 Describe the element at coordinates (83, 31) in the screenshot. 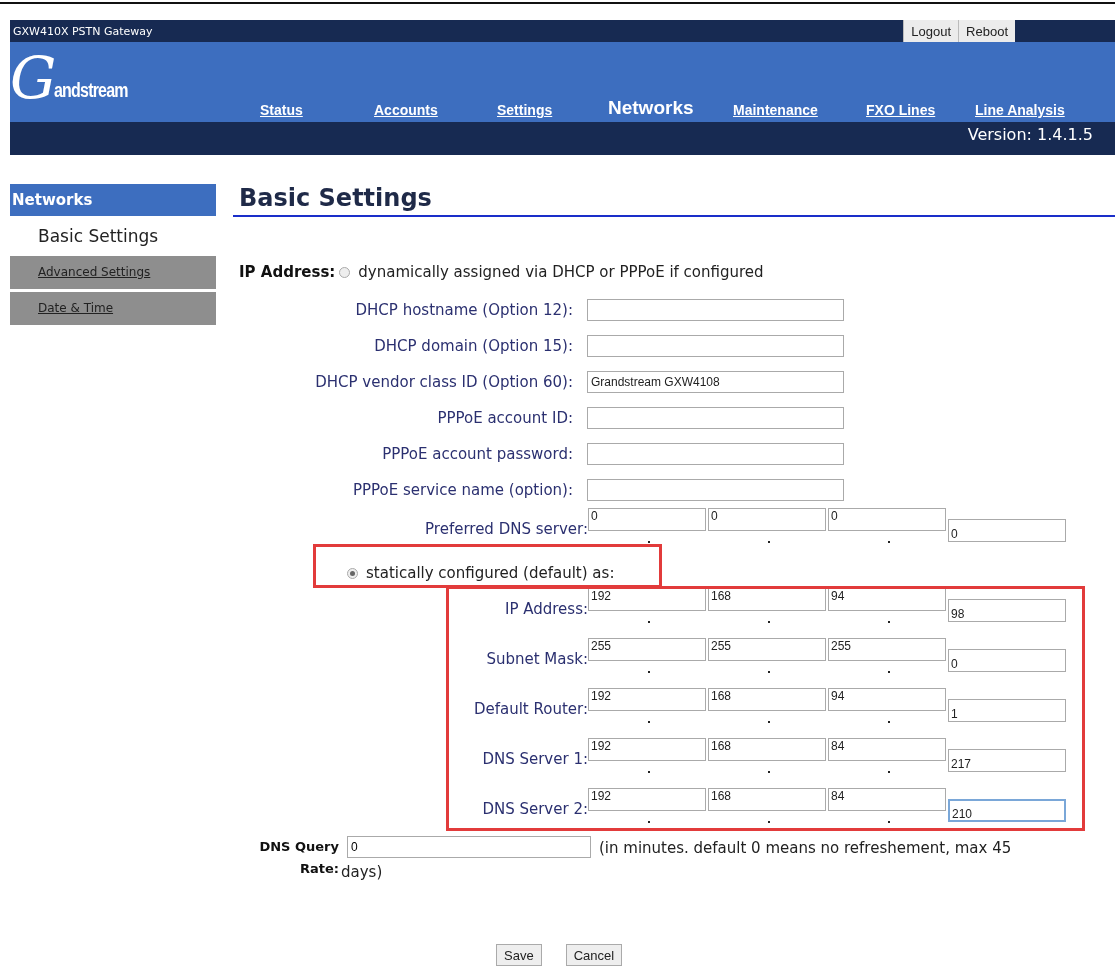

I see `product-name: GXW410X PSTN Gateway` at that location.